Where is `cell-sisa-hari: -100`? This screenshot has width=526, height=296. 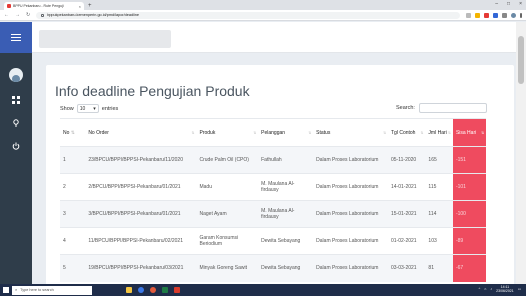 cell-sisa-hari: -100 is located at coordinates (469, 214).